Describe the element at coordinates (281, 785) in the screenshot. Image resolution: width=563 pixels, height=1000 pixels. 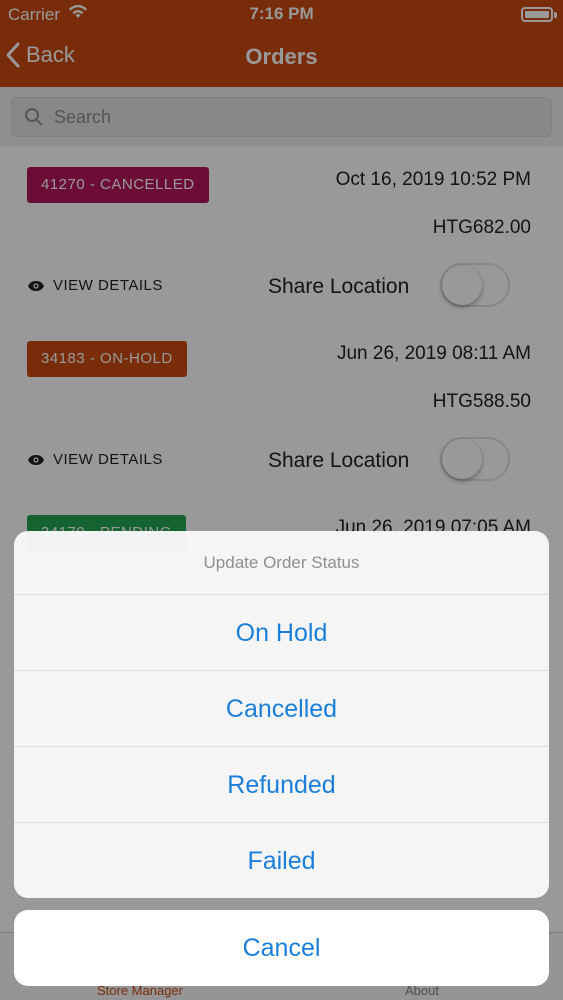
I see `option-refunded: Refunded` at that location.